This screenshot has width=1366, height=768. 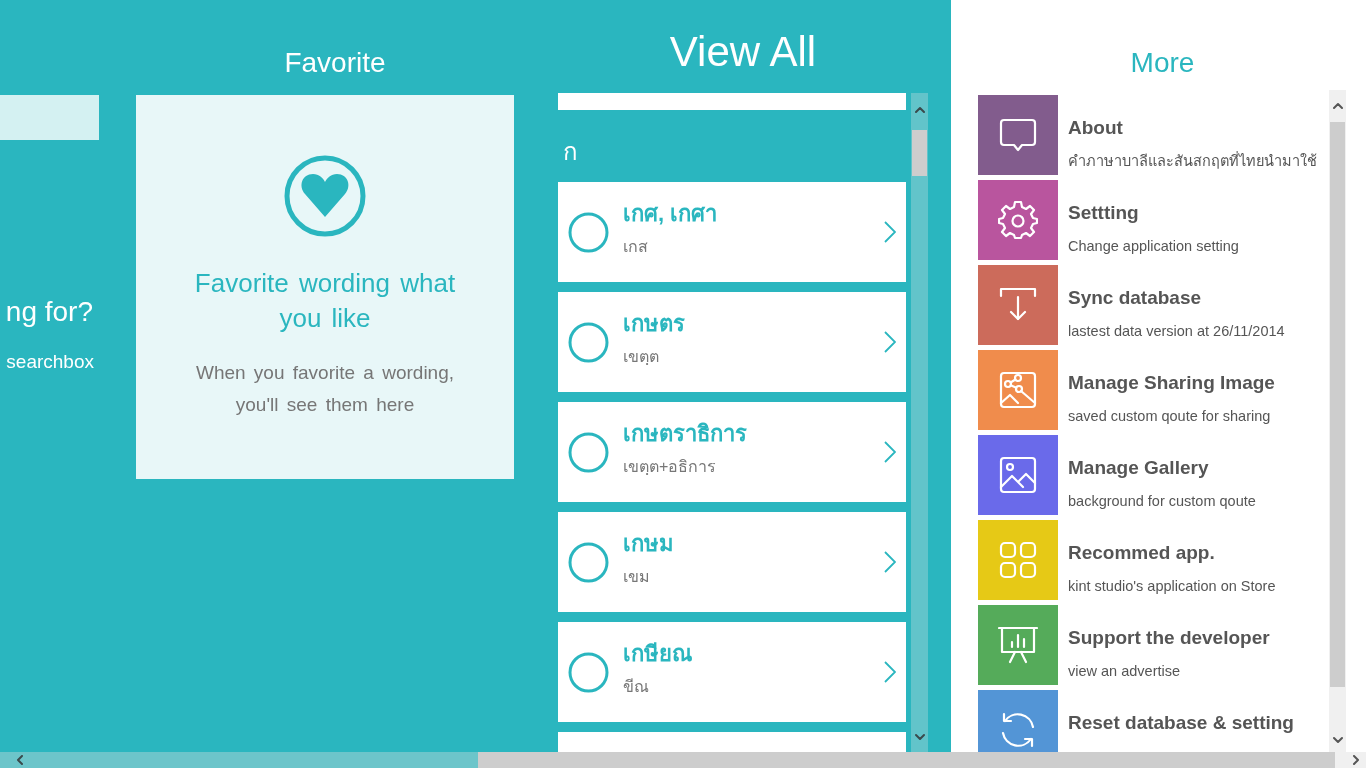 I want to click on word-origin: เขตฺต, so click(x=641, y=357).